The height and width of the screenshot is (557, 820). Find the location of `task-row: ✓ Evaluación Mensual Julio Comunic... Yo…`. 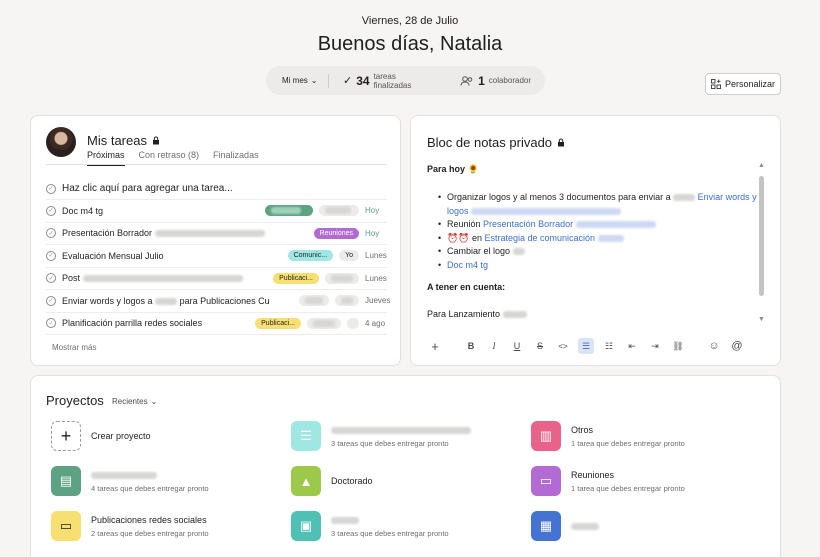

task-row: ✓ Evaluación Mensual Julio Comunic... Yo… is located at coordinates (216, 256).